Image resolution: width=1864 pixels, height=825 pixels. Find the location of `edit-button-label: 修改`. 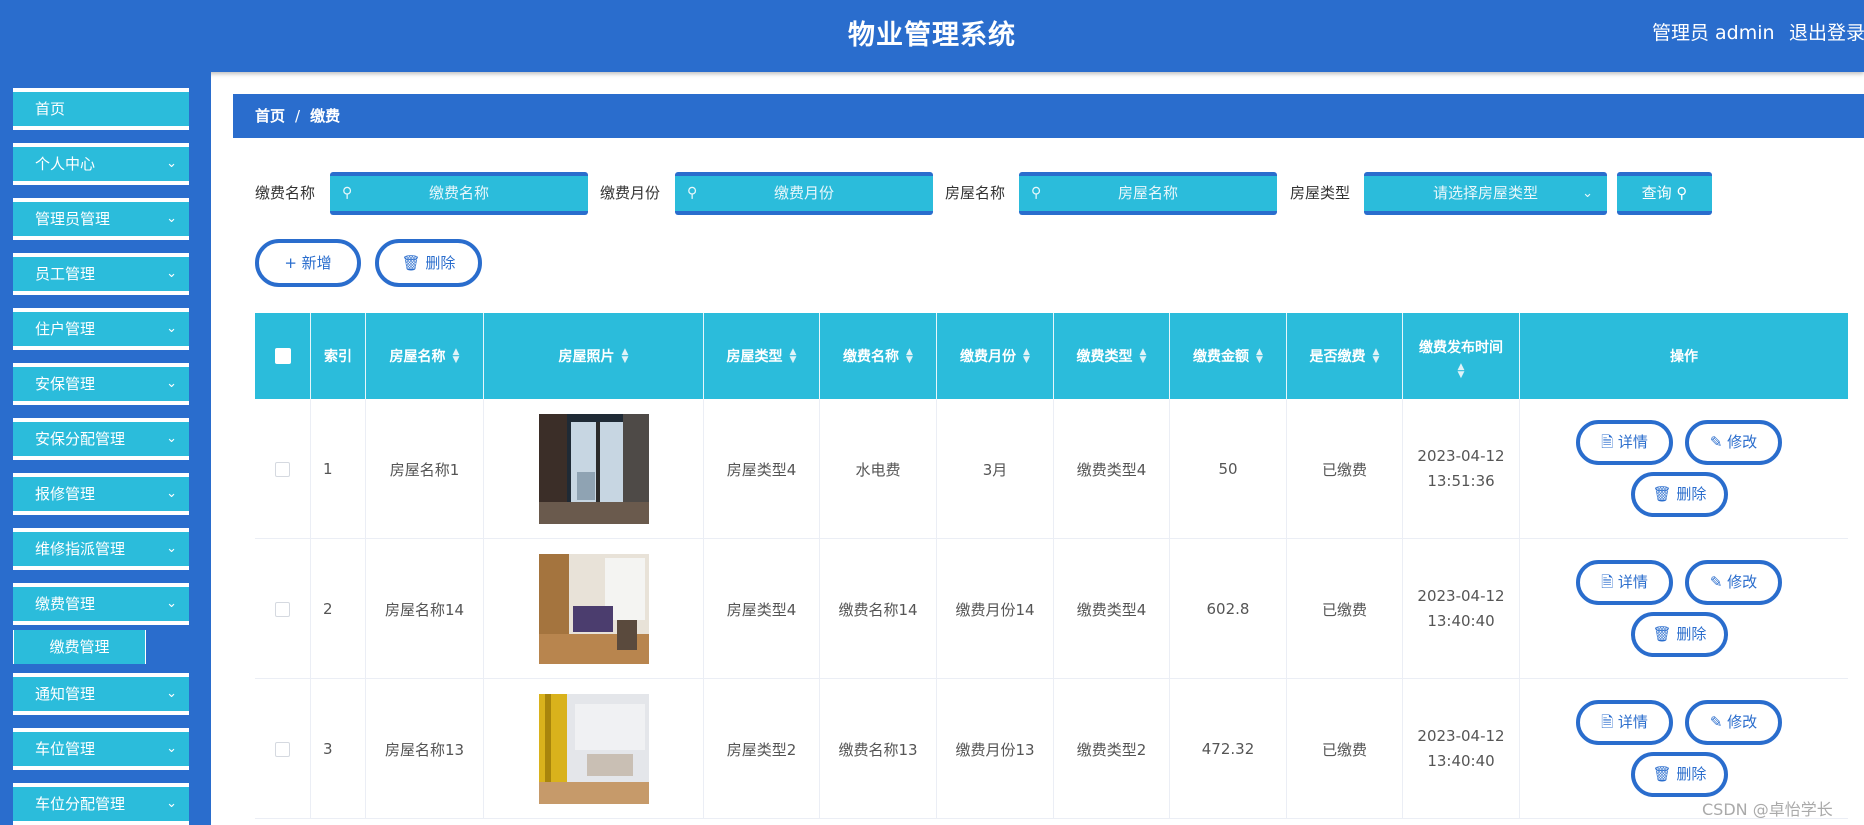

edit-button-label: 修改 is located at coordinates (1742, 722).